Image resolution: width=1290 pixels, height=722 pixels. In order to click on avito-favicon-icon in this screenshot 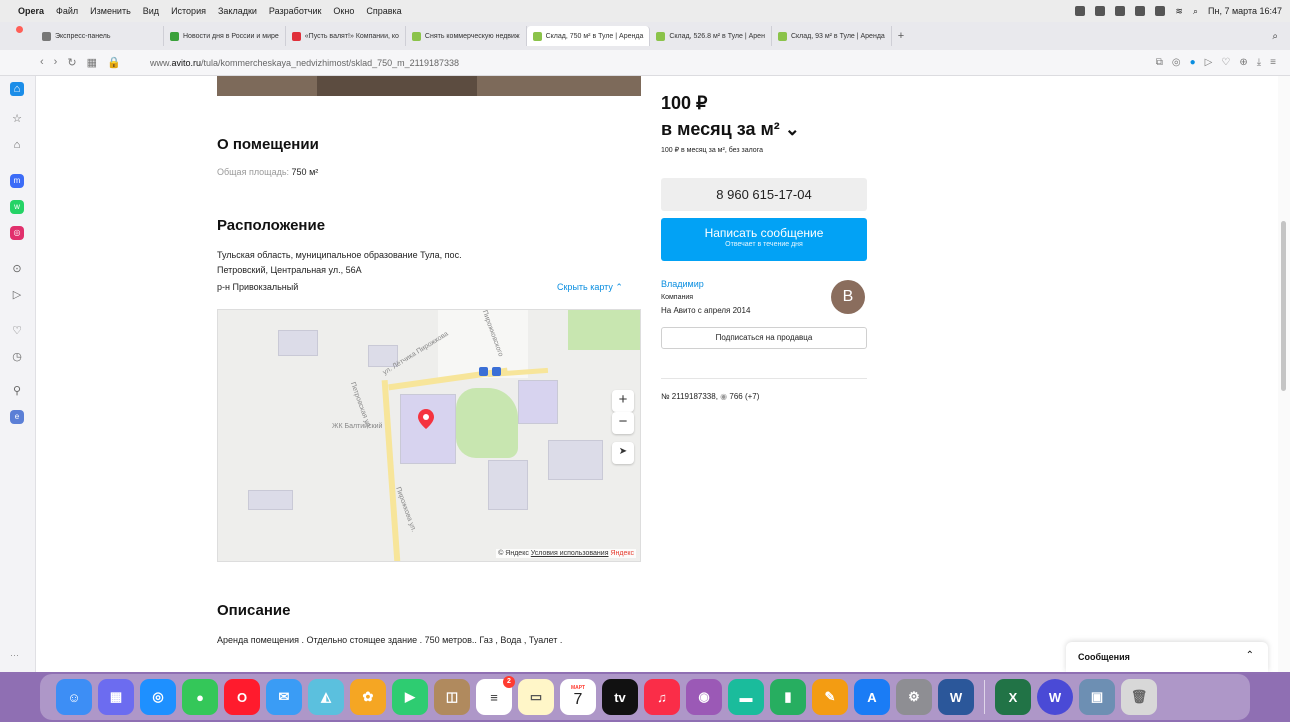, I will do `click(416, 36)`.